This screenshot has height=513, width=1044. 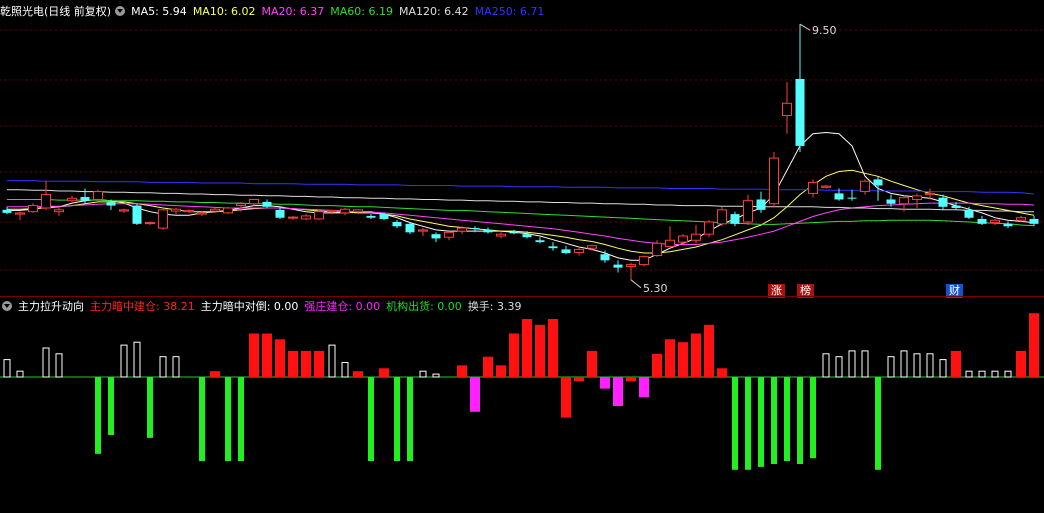 I want to click on high-pointer, so click(x=805, y=27).